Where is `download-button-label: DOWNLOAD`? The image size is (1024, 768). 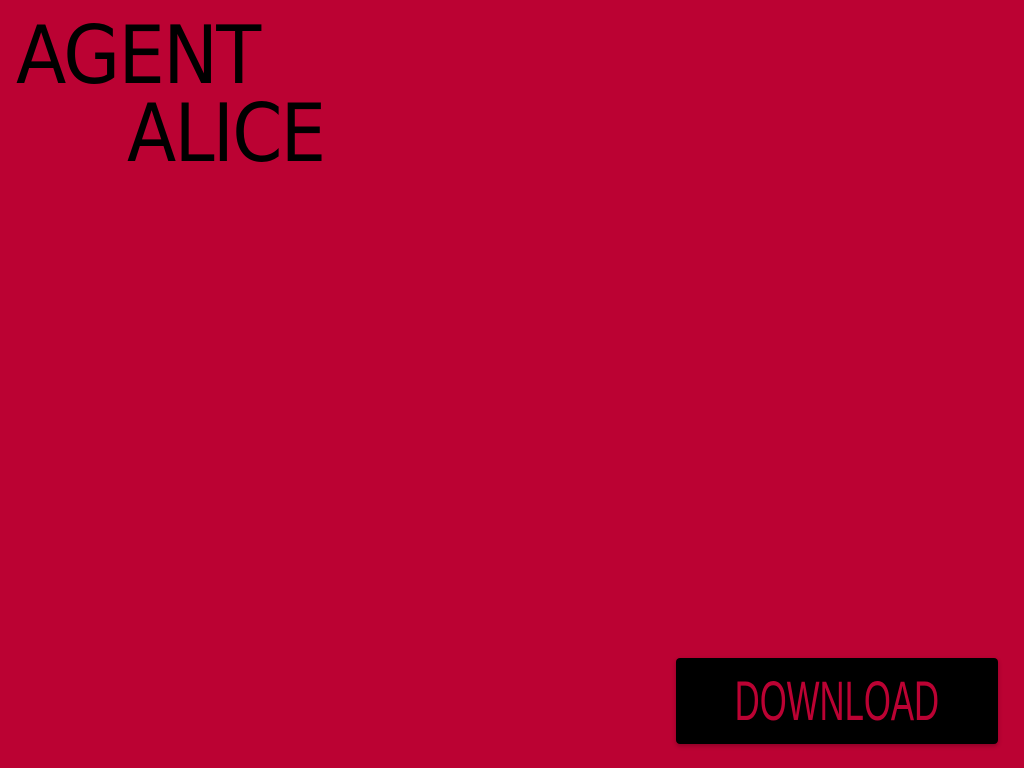
download-button-label: DOWNLOAD is located at coordinates (837, 700).